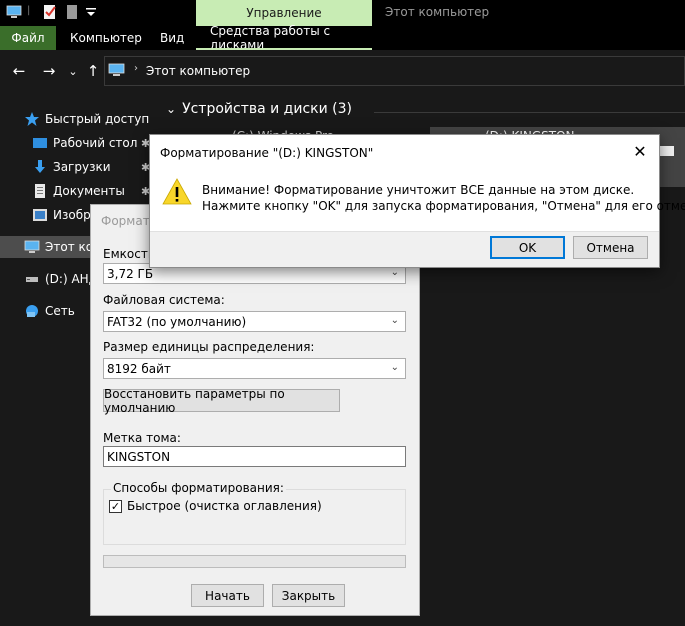 Image resolution: width=685 pixels, height=626 pixels. I want to click on drive-d-usage-bar, so click(667, 151).